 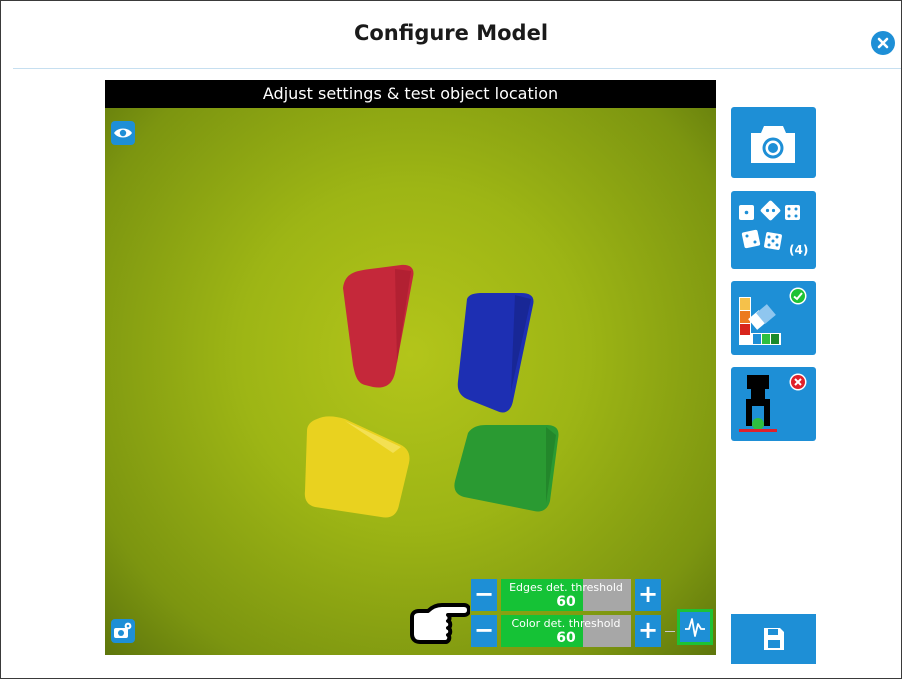 I want to click on camera-settings-icon, so click(x=123, y=630).